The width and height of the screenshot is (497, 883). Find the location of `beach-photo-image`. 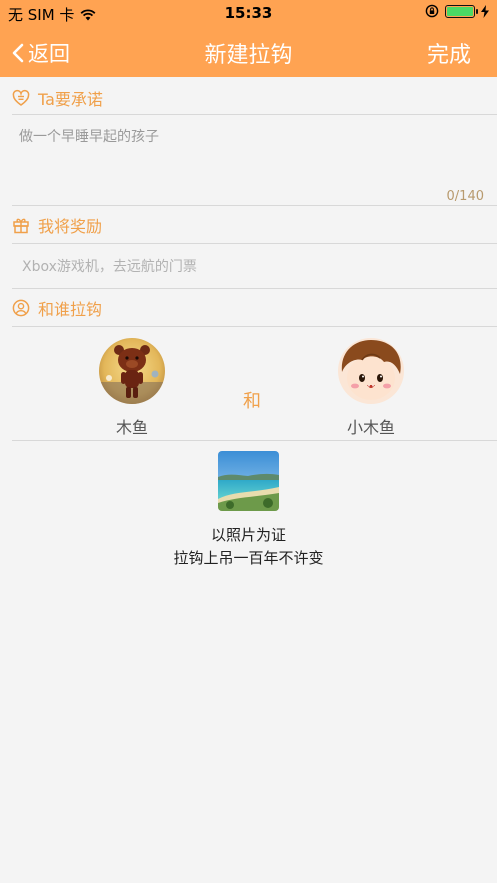

beach-photo-image is located at coordinates (248, 481).